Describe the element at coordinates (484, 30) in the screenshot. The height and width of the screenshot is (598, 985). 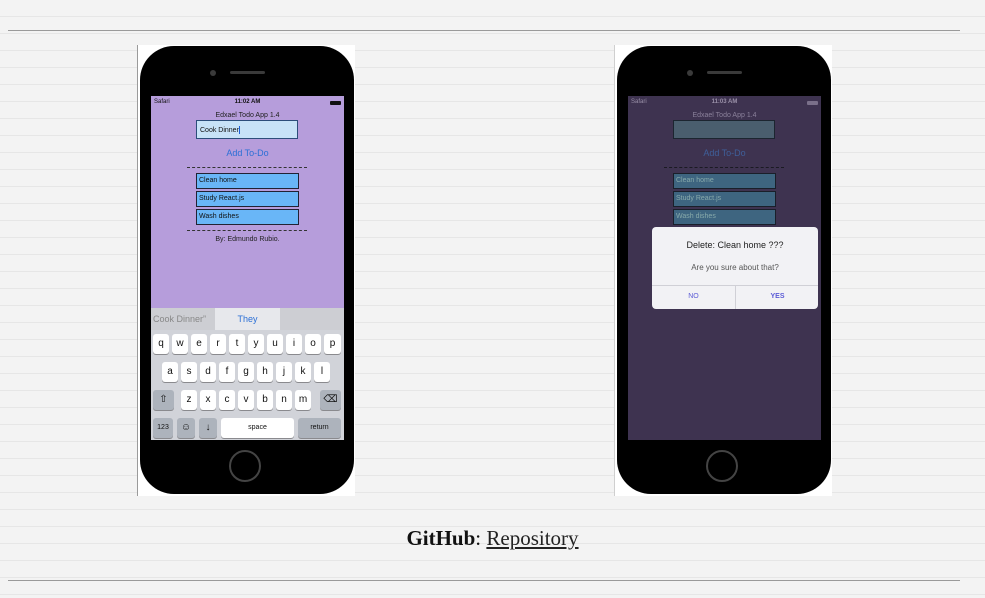
I see `top-divider` at that location.